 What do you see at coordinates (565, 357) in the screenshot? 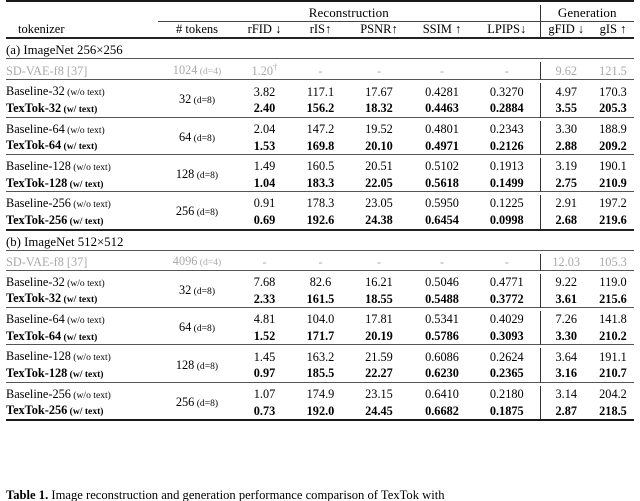
I see `cell-gfid: 3.64` at bounding box center [565, 357].